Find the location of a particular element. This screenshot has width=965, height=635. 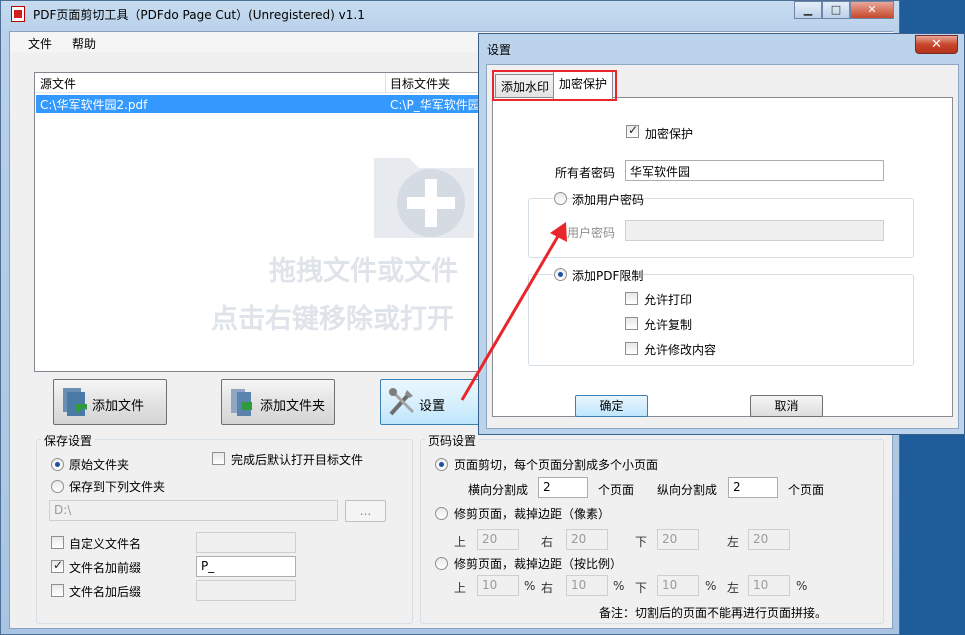

close-button: ✕ is located at coordinates (872, 10).